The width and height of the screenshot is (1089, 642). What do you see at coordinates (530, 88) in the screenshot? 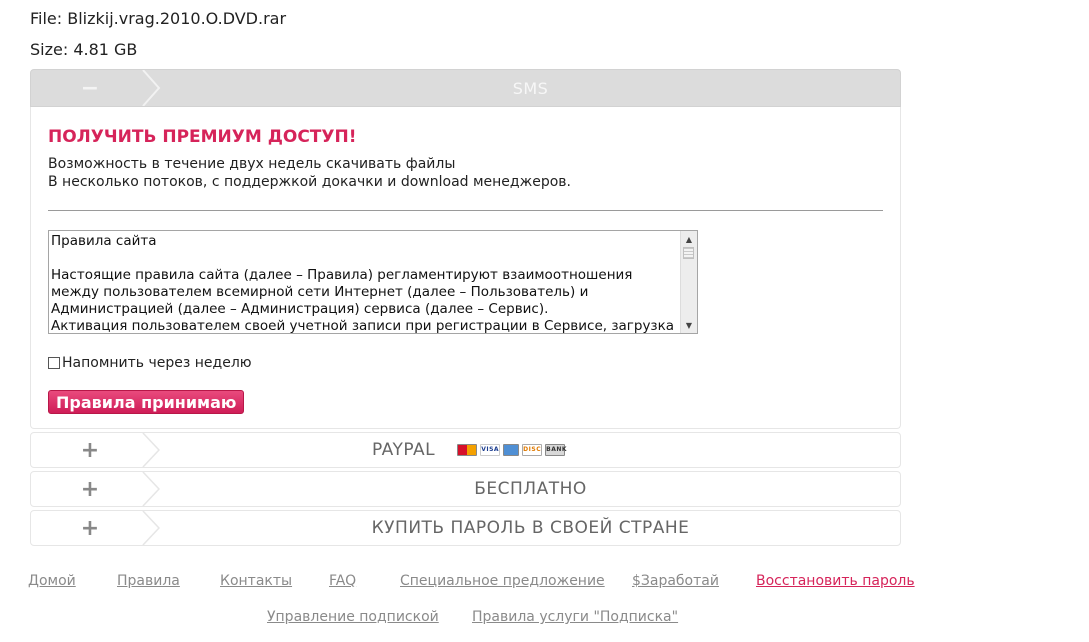
I see `sms-title: SMS` at bounding box center [530, 88].